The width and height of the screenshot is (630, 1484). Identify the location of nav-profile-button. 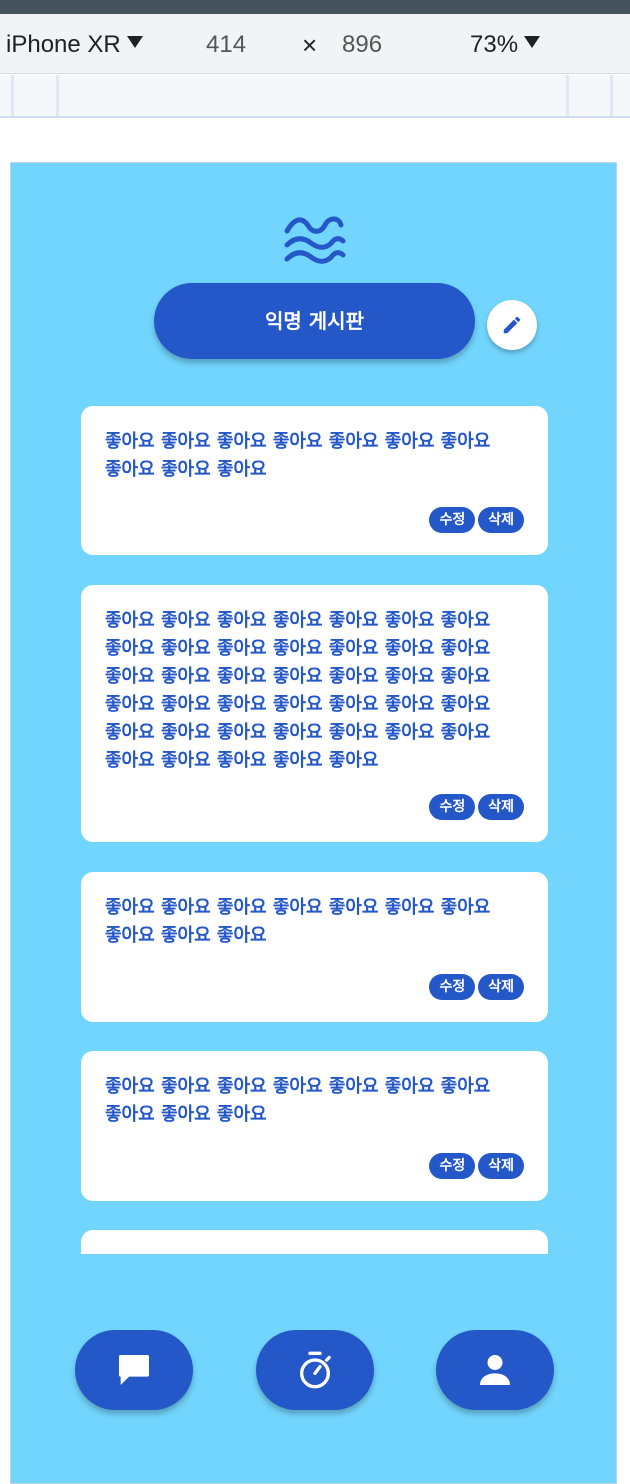
(495, 1370).